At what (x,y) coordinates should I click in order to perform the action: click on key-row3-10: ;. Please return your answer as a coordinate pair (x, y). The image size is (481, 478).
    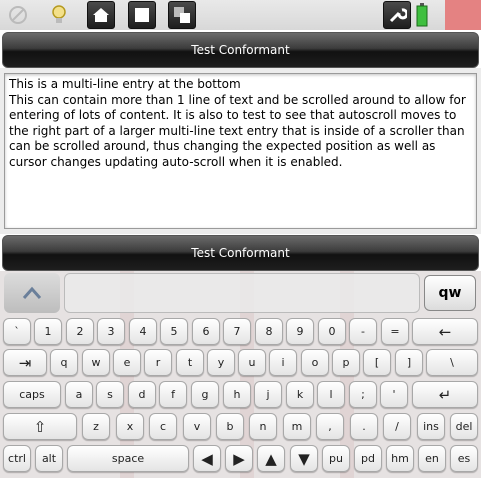
    Looking at the image, I should click on (363, 394).